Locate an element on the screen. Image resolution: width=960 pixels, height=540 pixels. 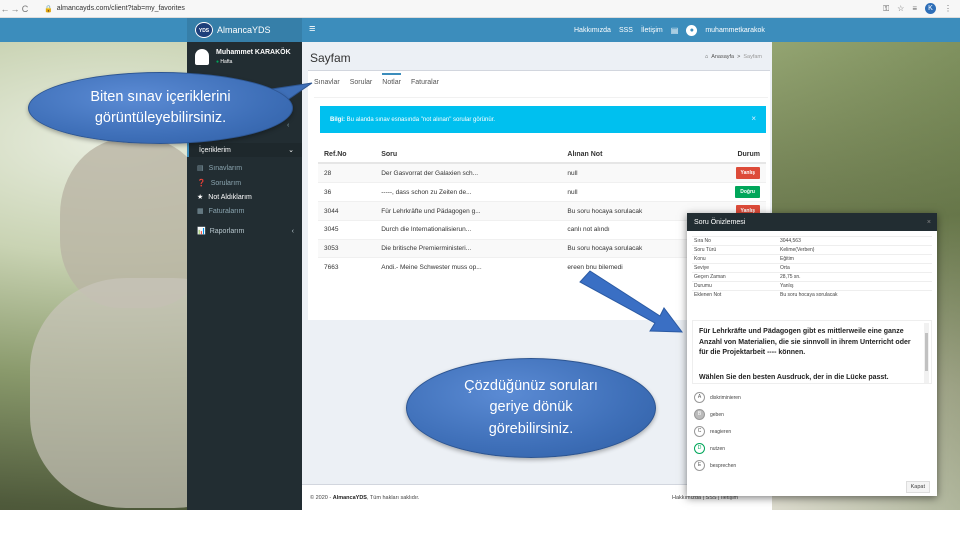
forward-icon: → is located at coordinates (15, 9).